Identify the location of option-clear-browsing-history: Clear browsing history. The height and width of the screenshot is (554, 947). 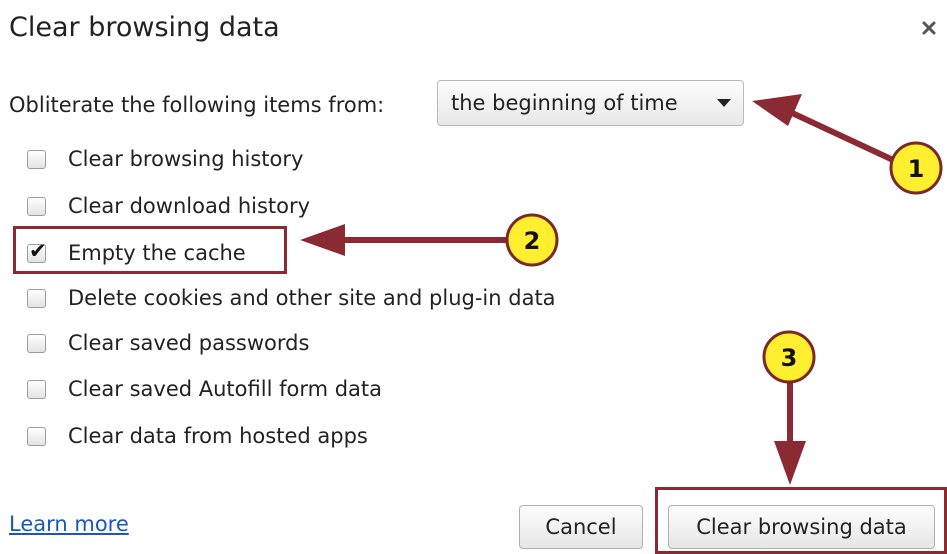
(165, 159).